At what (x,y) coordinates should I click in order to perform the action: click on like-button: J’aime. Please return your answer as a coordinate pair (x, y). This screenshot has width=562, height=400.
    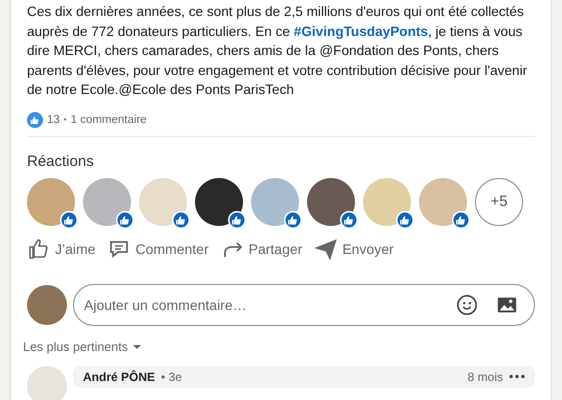
    Looking at the image, I should click on (61, 249).